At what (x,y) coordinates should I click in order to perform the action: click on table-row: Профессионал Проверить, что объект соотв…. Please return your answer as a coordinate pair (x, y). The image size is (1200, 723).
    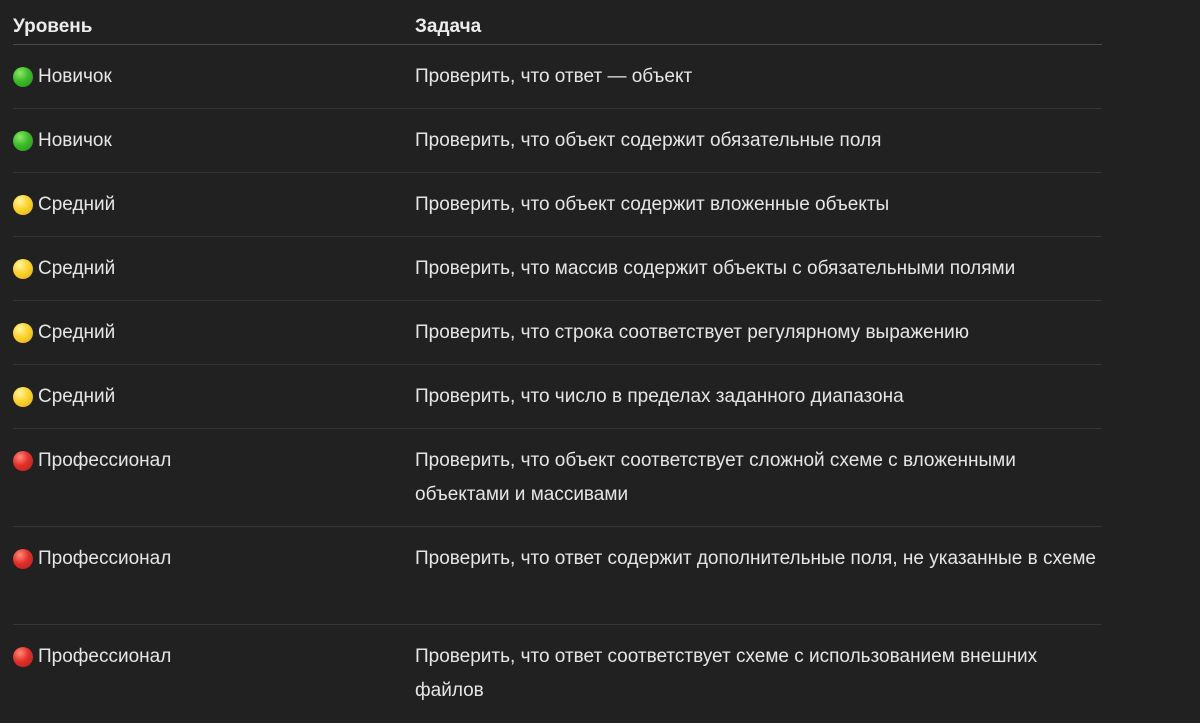
    Looking at the image, I should click on (557, 478).